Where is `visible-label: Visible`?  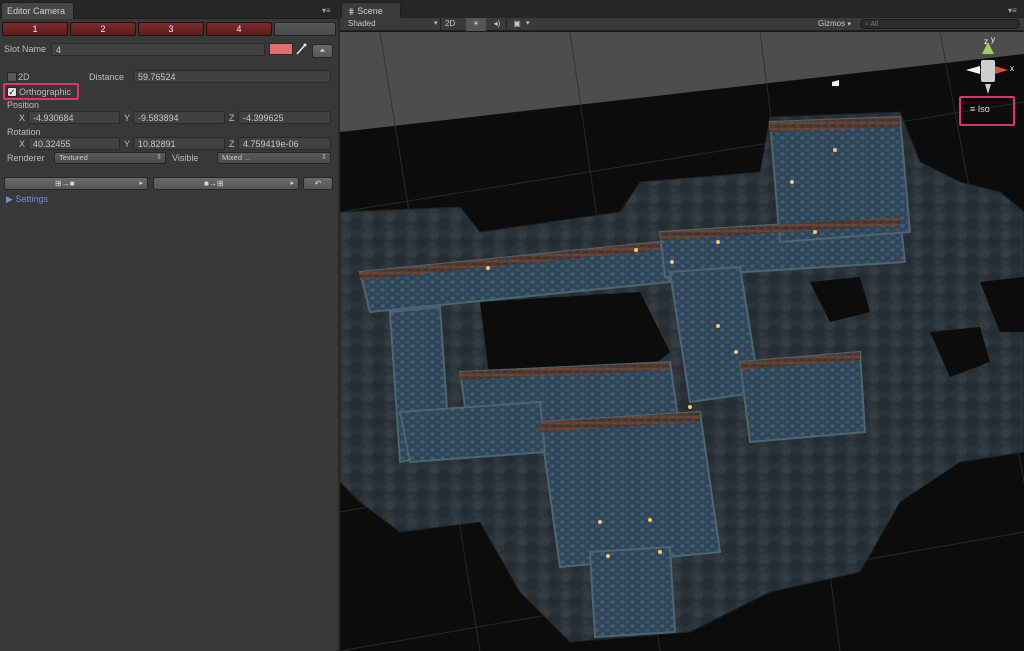 visible-label: Visible is located at coordinates (185, 158).